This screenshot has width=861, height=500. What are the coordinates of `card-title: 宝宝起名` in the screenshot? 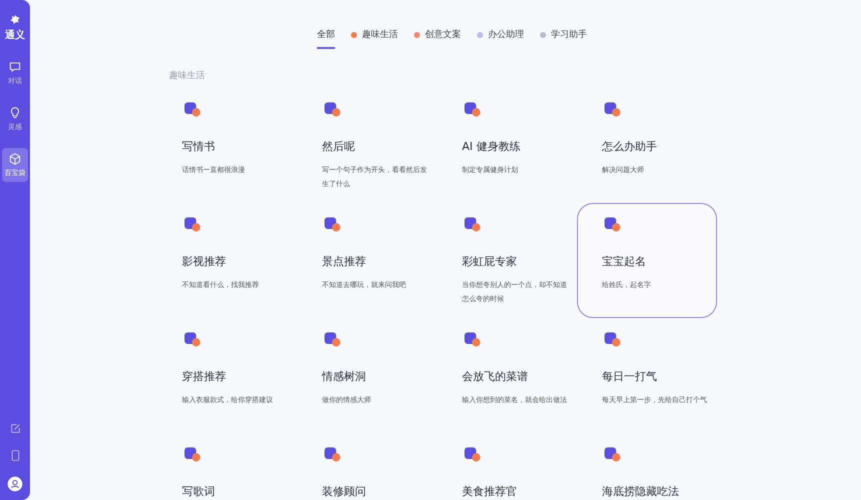 It's located at (624, 261).